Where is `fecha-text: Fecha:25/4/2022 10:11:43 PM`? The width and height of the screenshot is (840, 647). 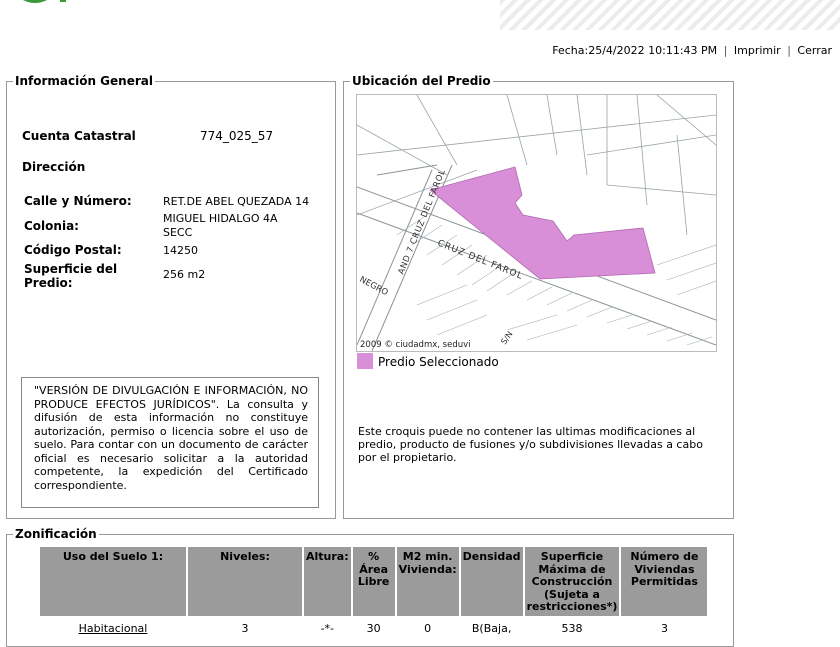
fecha-text: Fecha:25/4/2022 10:11:43 PM is located at coordinates (635, 50).